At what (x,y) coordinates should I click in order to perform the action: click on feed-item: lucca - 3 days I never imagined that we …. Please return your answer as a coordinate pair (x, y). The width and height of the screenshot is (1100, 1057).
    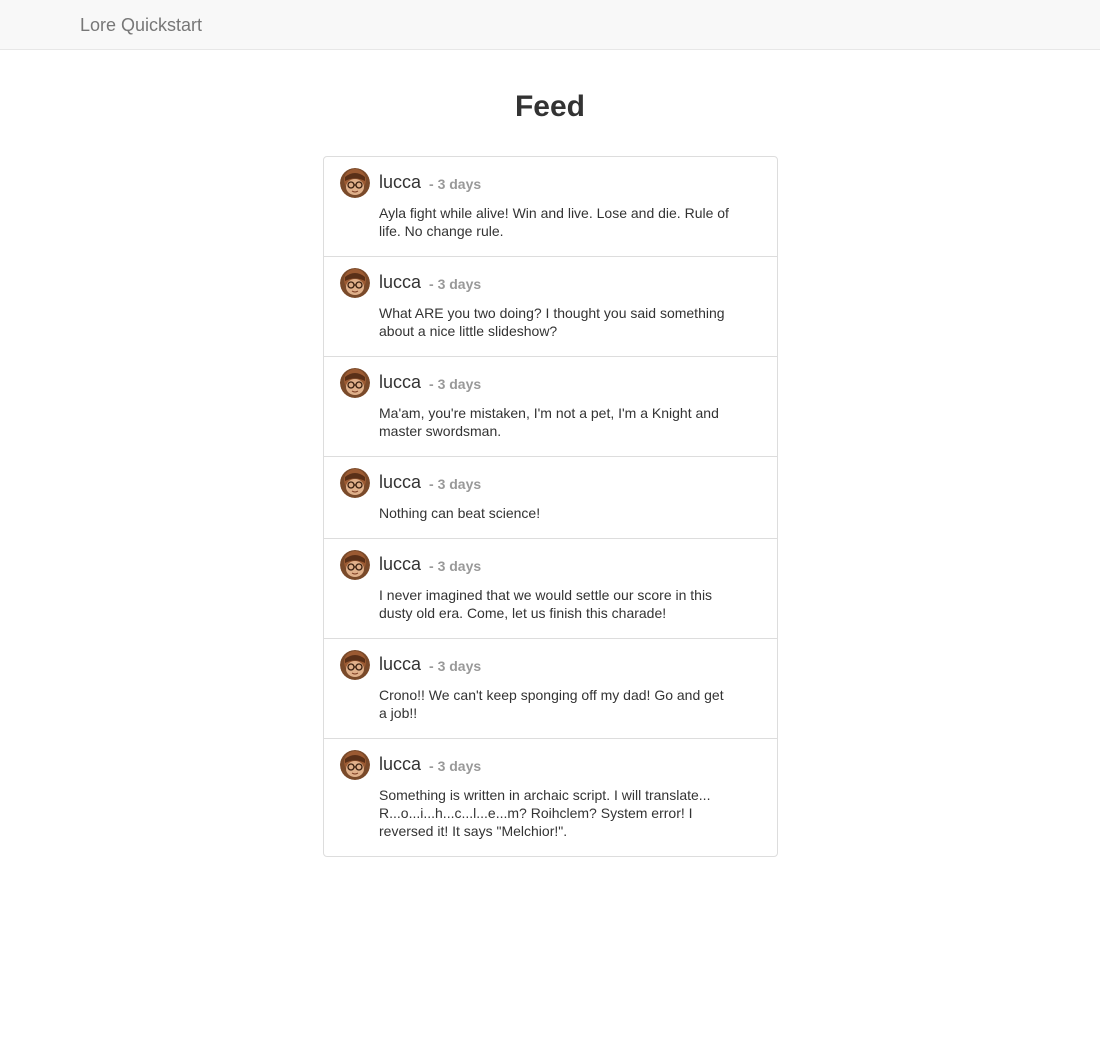
    Looking at the image, I should click on (550, 588).